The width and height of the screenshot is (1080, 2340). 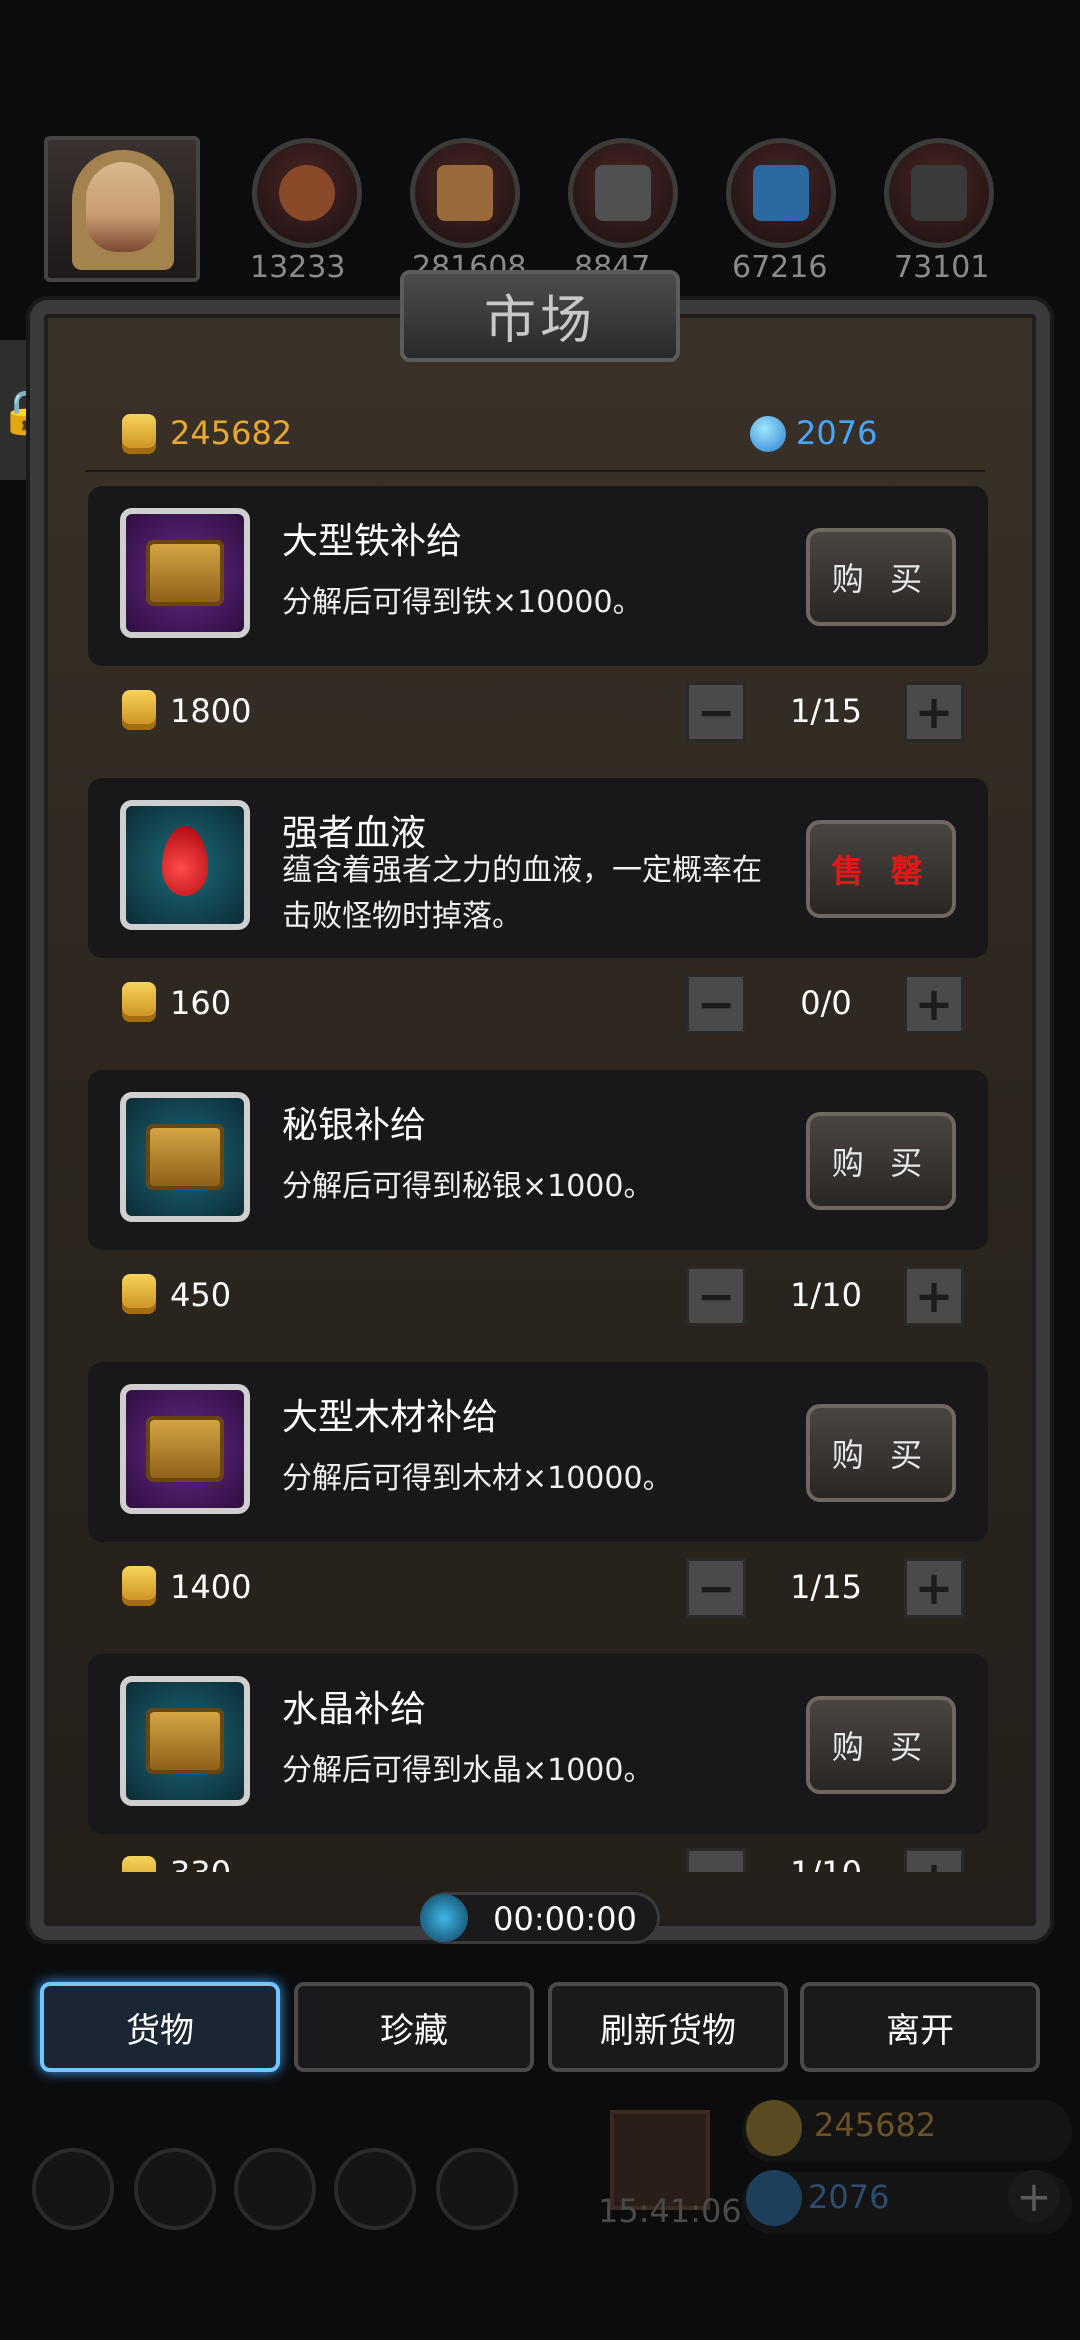 I want to click on item-description: 蕴含着强者之力的血液，一定概率在击败怪物时掉落。, so click(x=522, y=893).